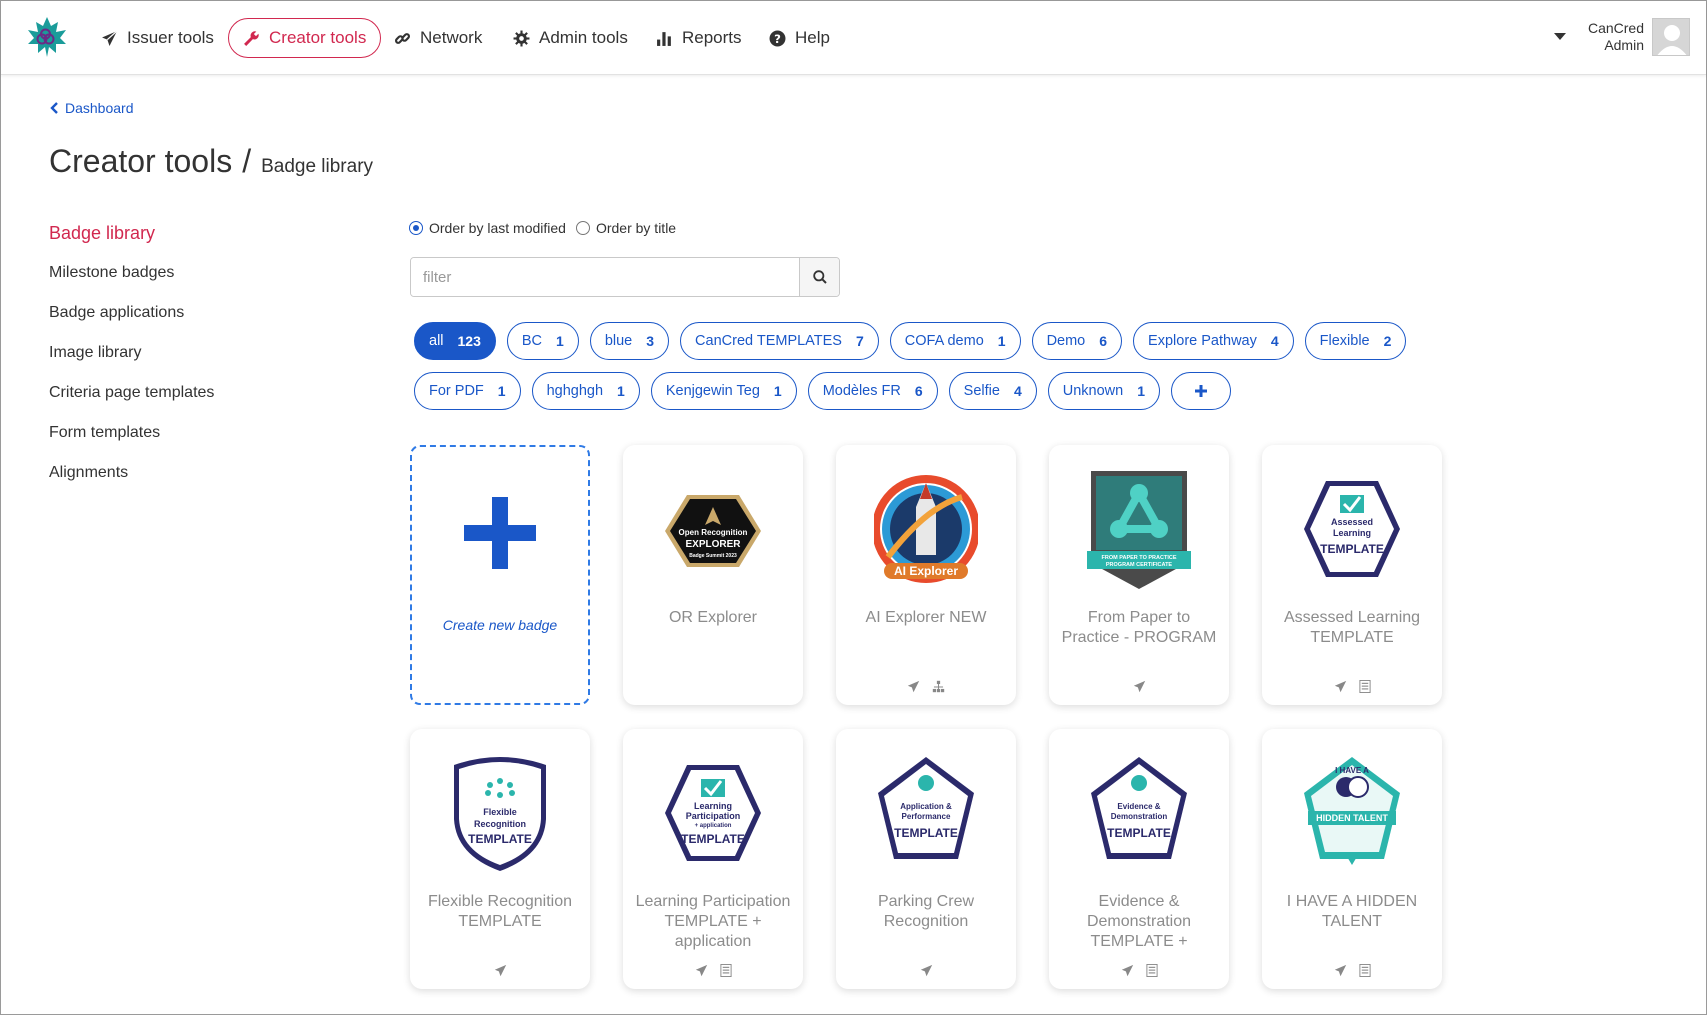  Describe the element at coordinates (1352, 529) in the screenshot. I see `badge-image: AssessedLearning TEMPLATE` at that location.